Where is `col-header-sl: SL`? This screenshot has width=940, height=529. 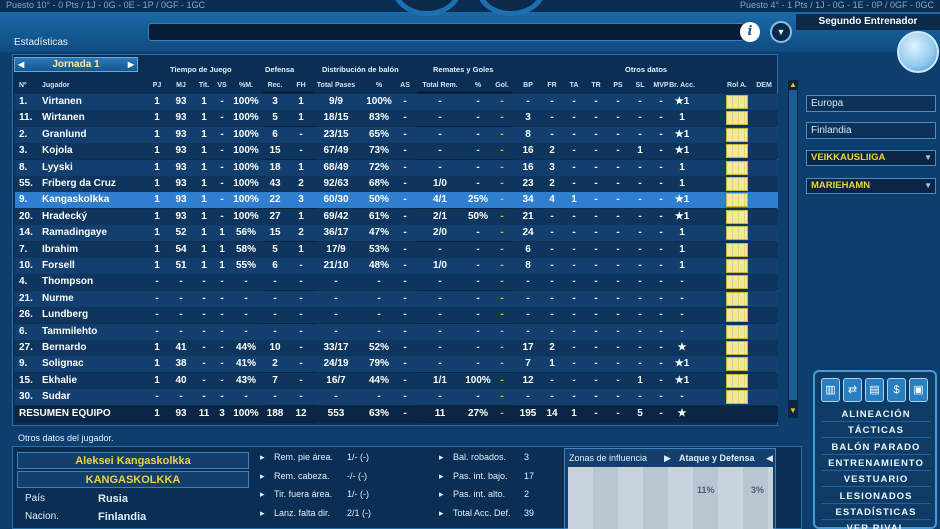 col-header-sl: SL is located at coordinates (640, 85).